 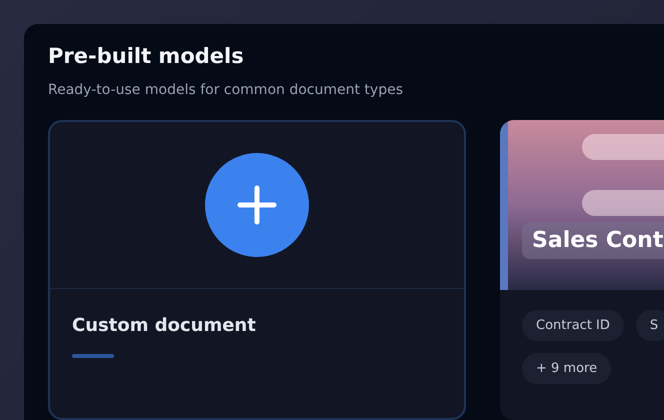 What do you see at coordinates (593, 240) in the screenshot?
I see `card-title: Sales Cont` at bounding box center [593, 240].